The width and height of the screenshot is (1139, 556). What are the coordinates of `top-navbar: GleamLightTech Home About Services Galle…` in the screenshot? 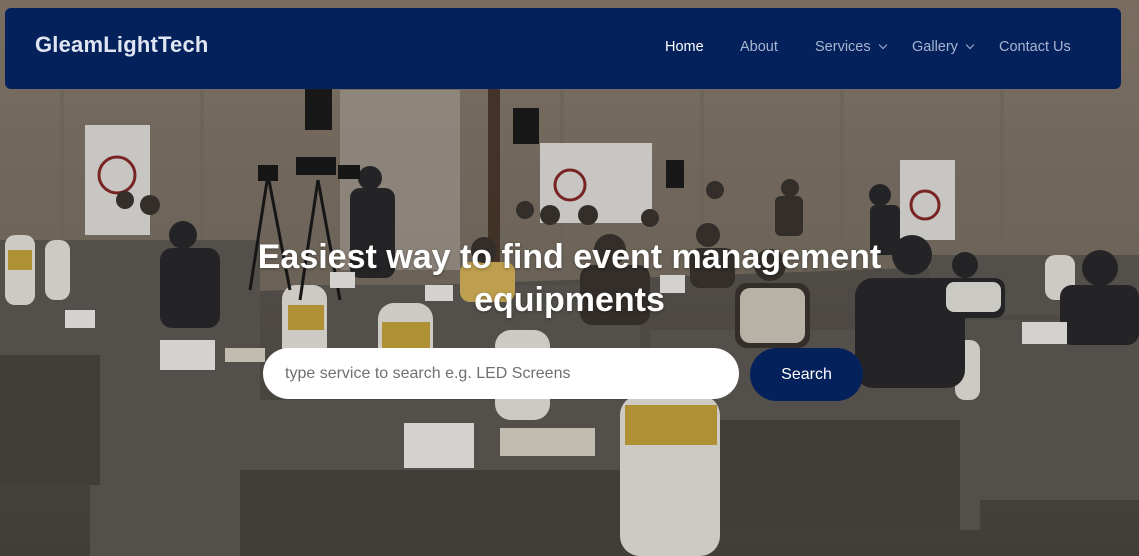 It's located at (563, 48).